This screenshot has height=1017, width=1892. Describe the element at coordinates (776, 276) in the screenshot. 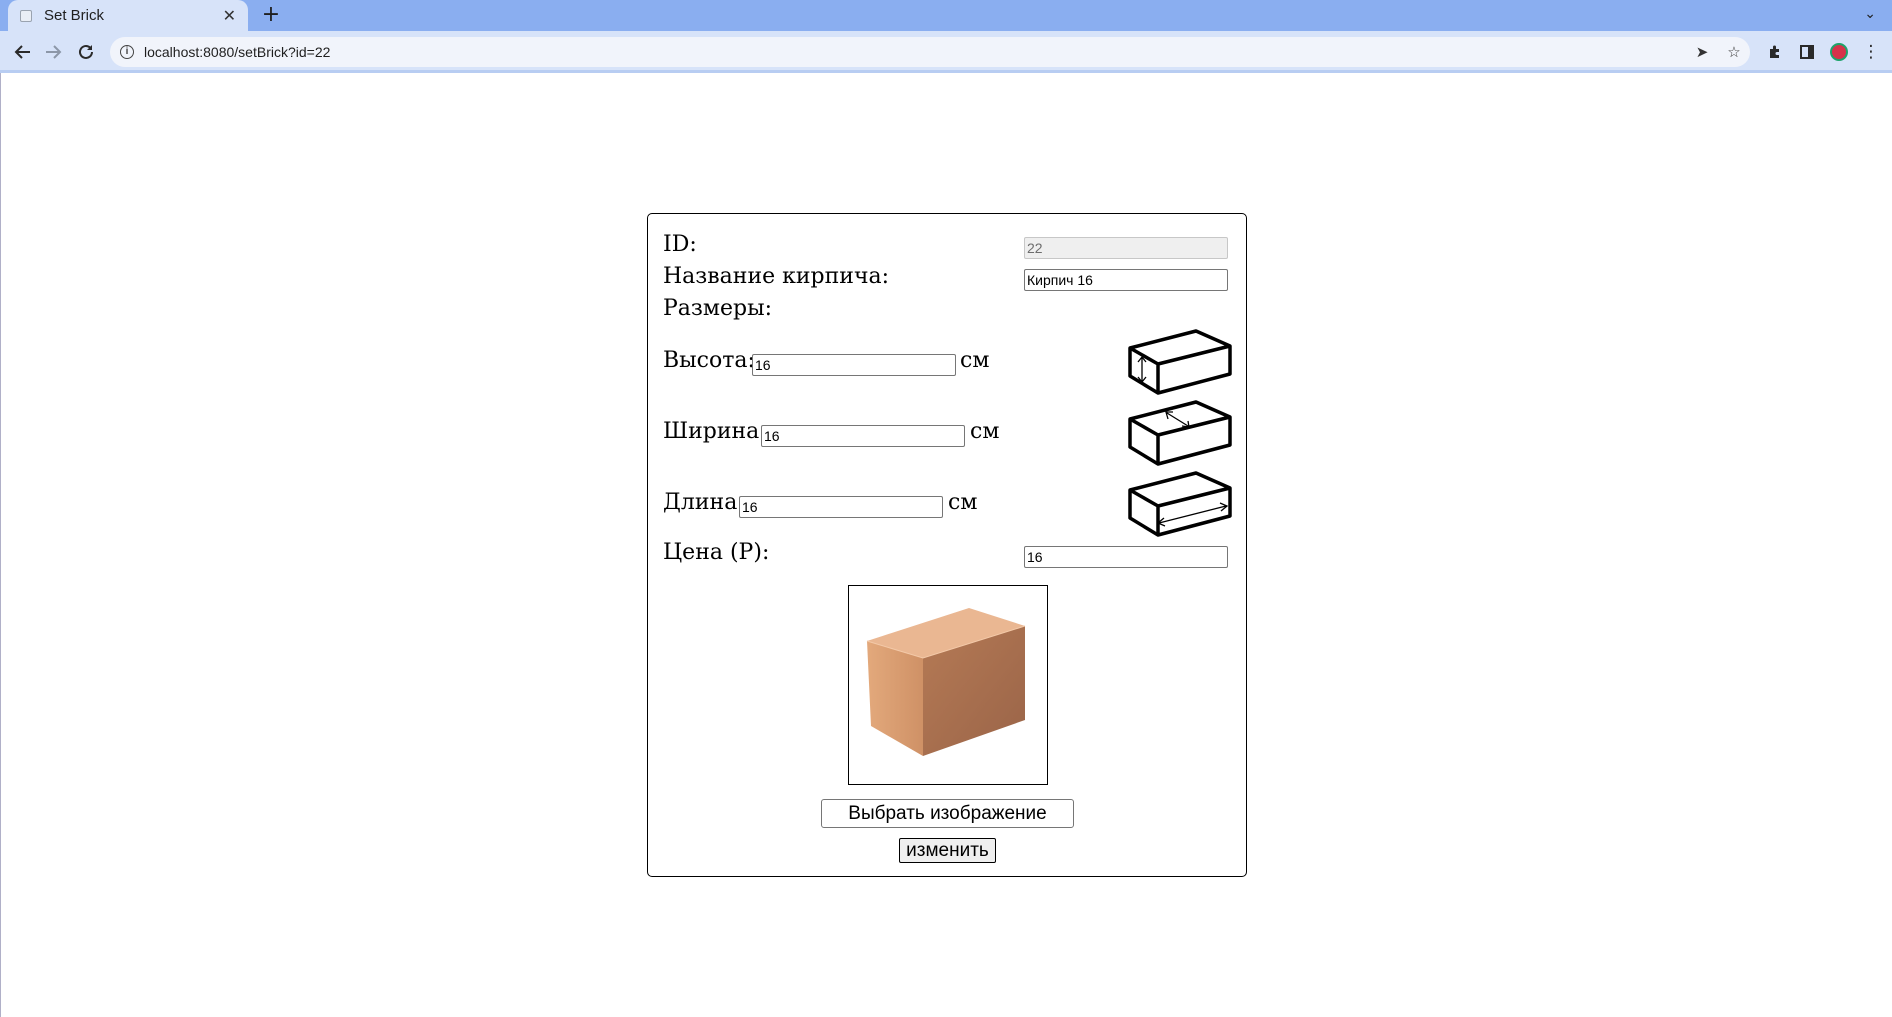

I see `brick-name-label: Название кирпича:` at that location.